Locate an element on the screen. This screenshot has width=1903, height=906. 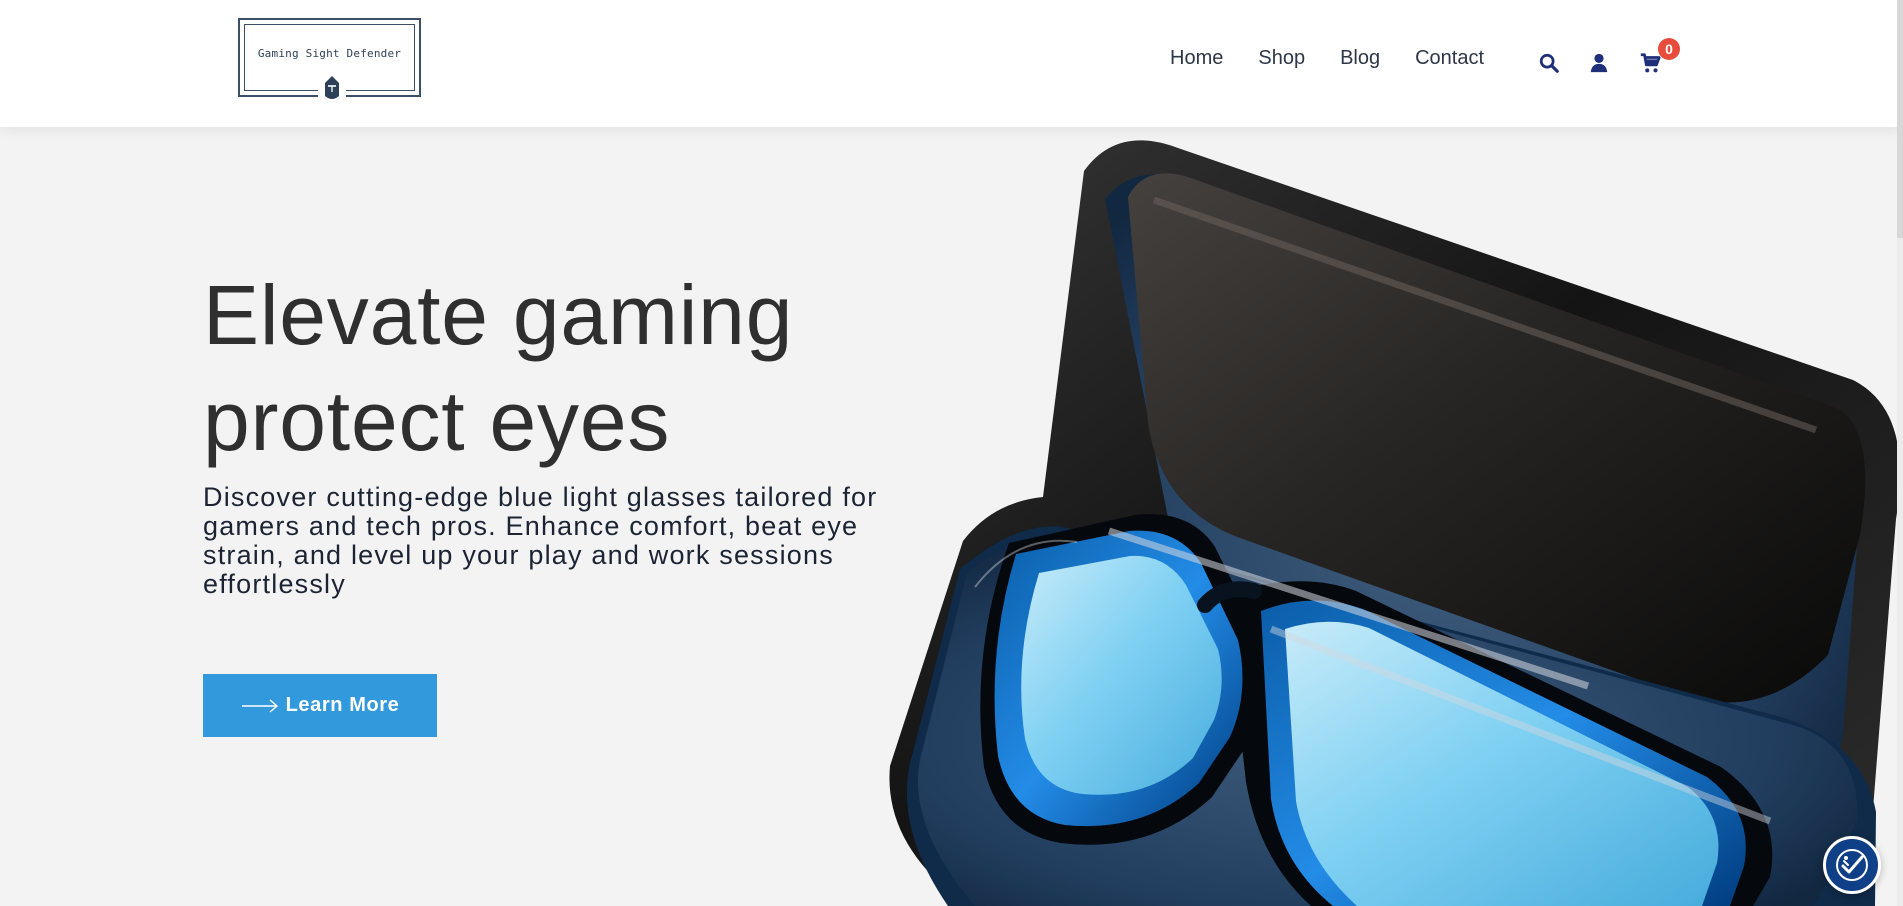
site-logo: Gaming Sight Defender is located at coordinates (329, 60).